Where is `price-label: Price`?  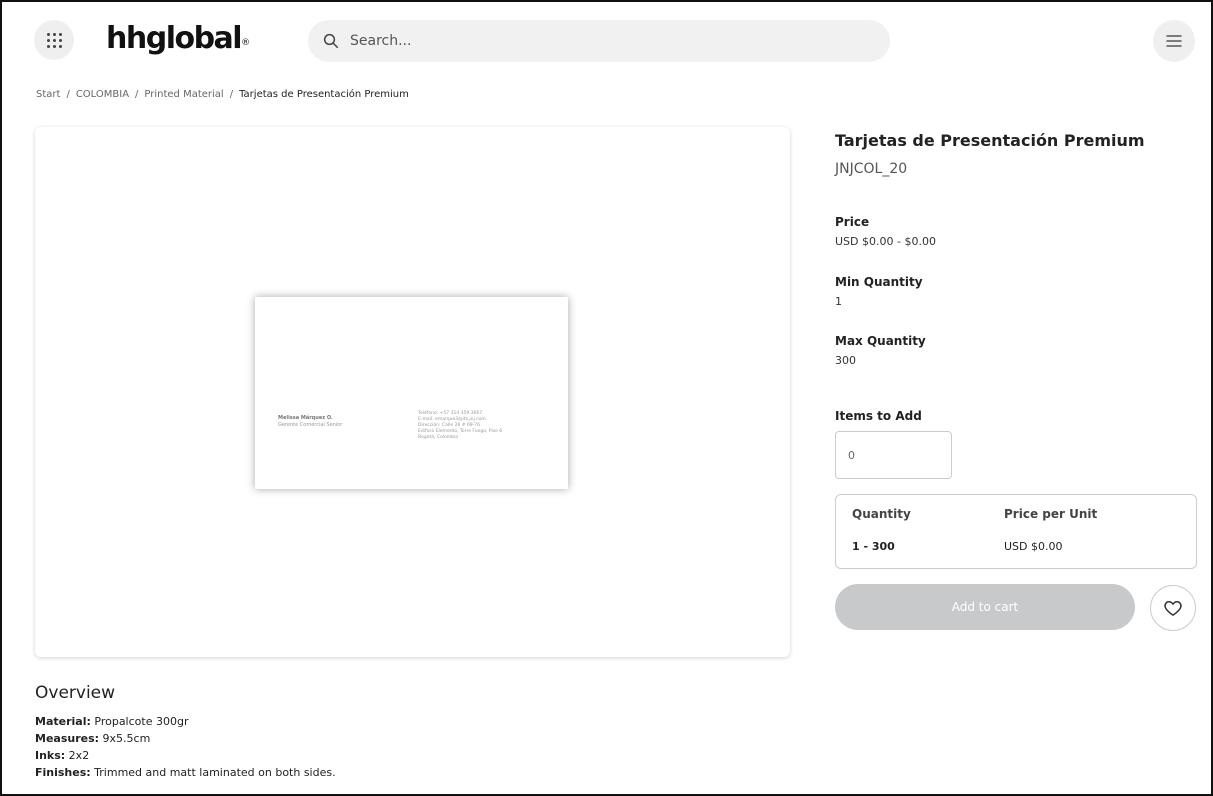 price-label: Price is located at coordinates (852, 222).